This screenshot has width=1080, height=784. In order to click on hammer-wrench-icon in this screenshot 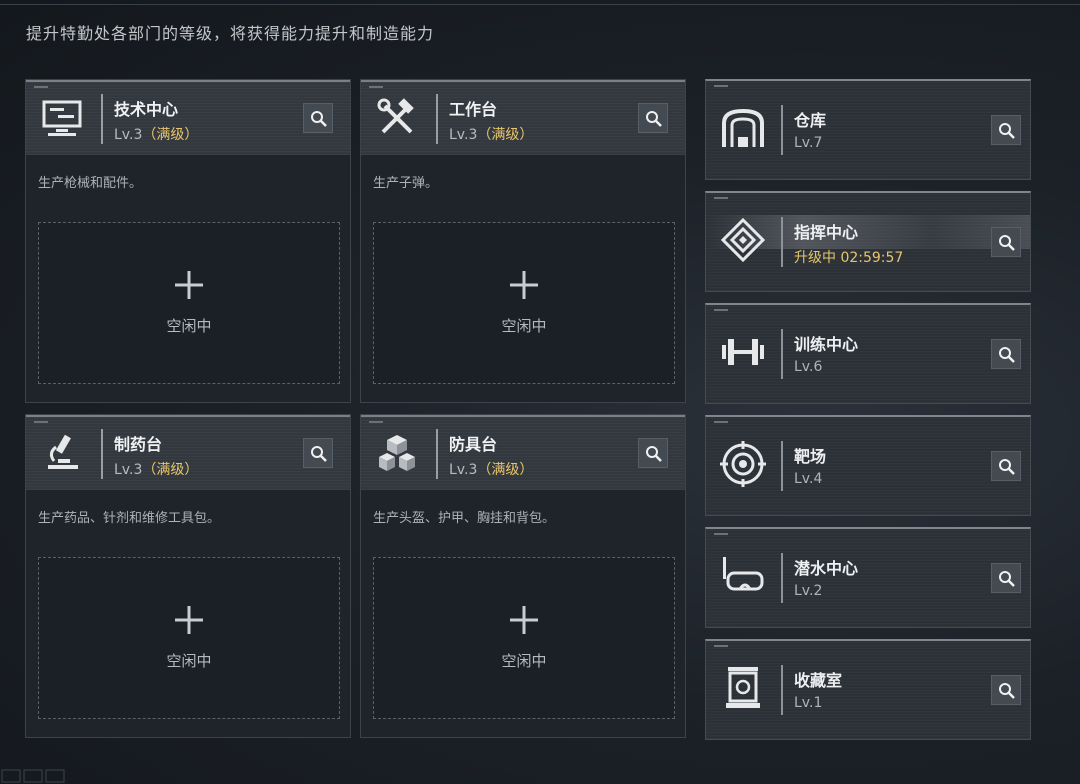, I will do `click(395, 116)`.